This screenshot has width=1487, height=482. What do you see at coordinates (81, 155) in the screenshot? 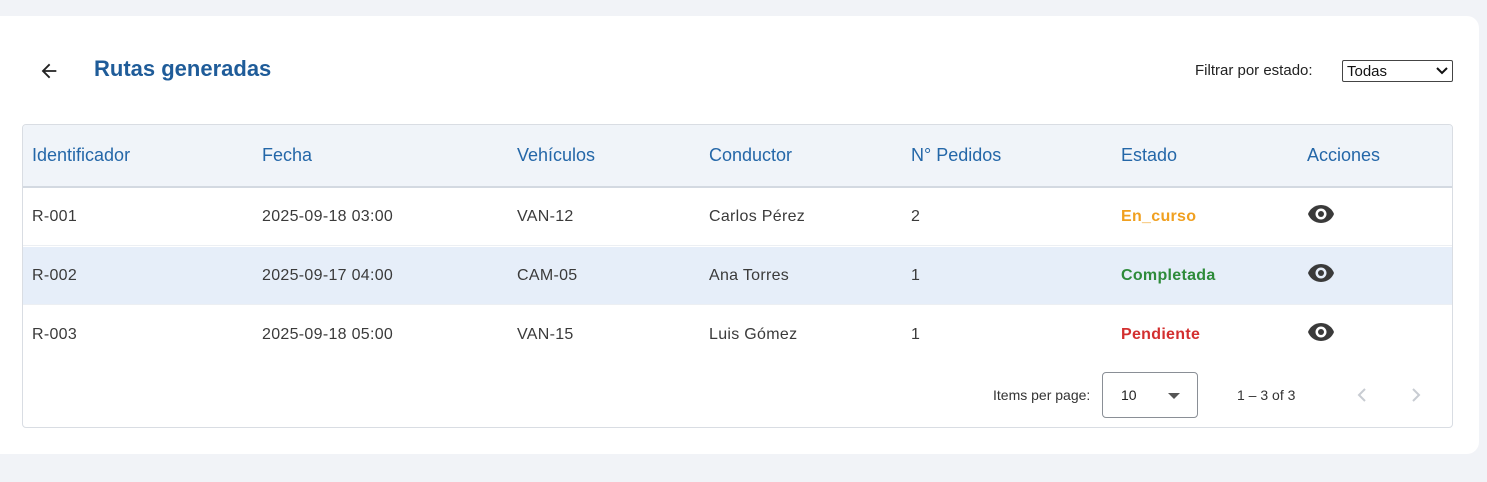
I see `column-header-identificador: Identificador` at bounding box center [81, 155].